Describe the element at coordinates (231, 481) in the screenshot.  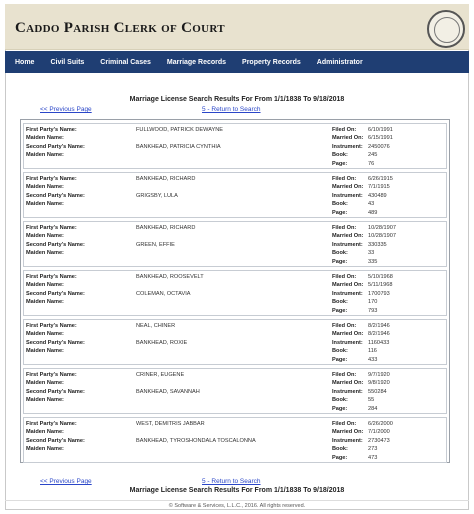
I see `return-to-search-link-bottom: 5 - Return to Search` at that location.